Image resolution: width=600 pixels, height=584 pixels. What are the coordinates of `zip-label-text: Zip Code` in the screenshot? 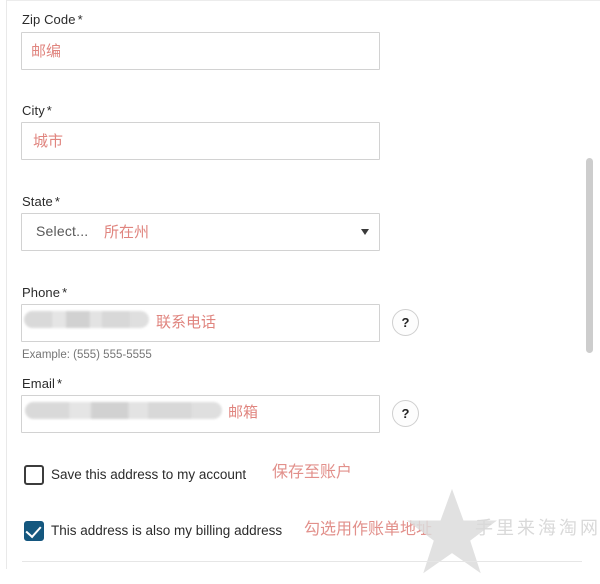 It's located at (49, 19).